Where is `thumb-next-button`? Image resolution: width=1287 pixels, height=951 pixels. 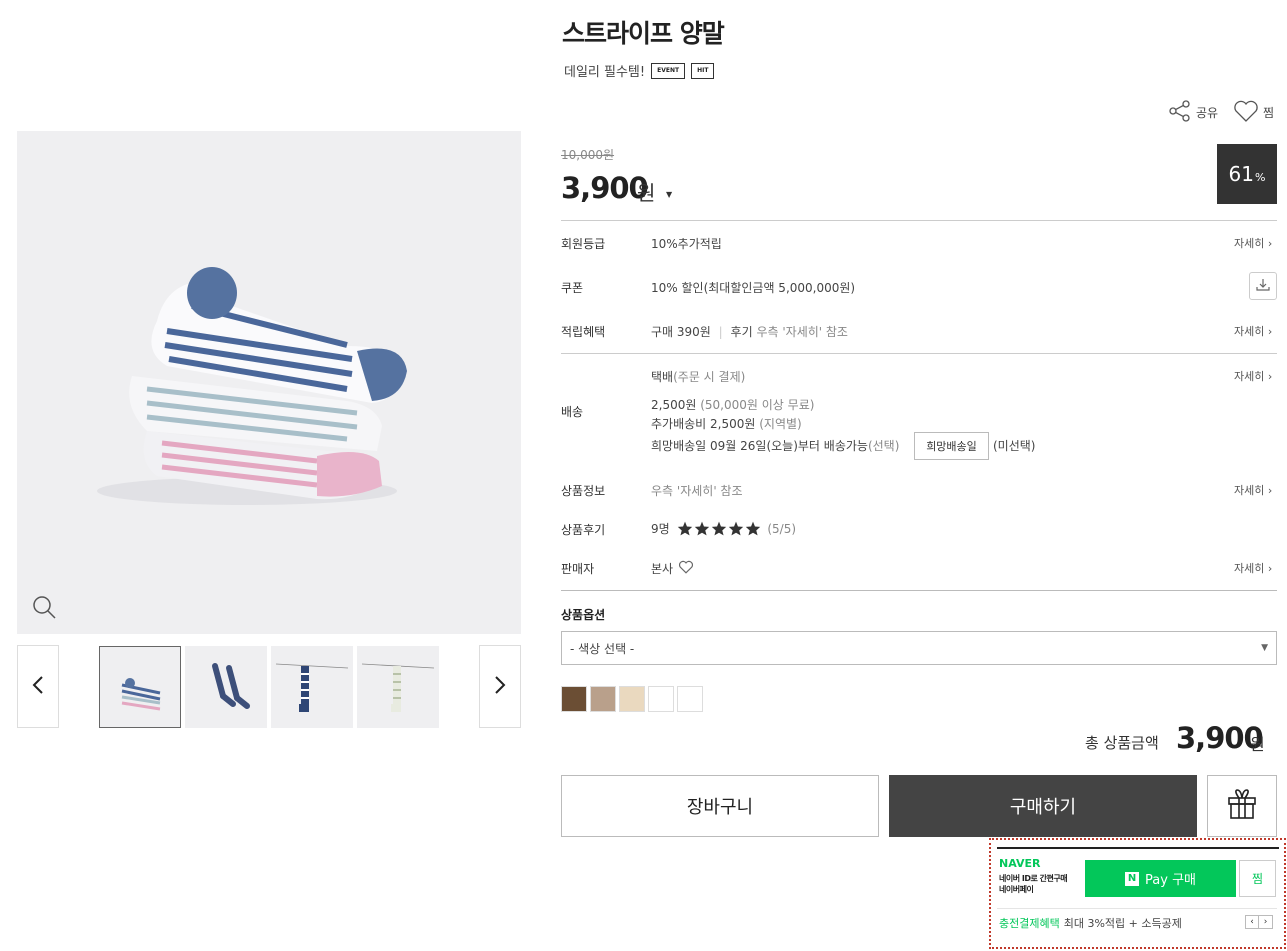 thumb-next-button is located at coordinates (500, 686).